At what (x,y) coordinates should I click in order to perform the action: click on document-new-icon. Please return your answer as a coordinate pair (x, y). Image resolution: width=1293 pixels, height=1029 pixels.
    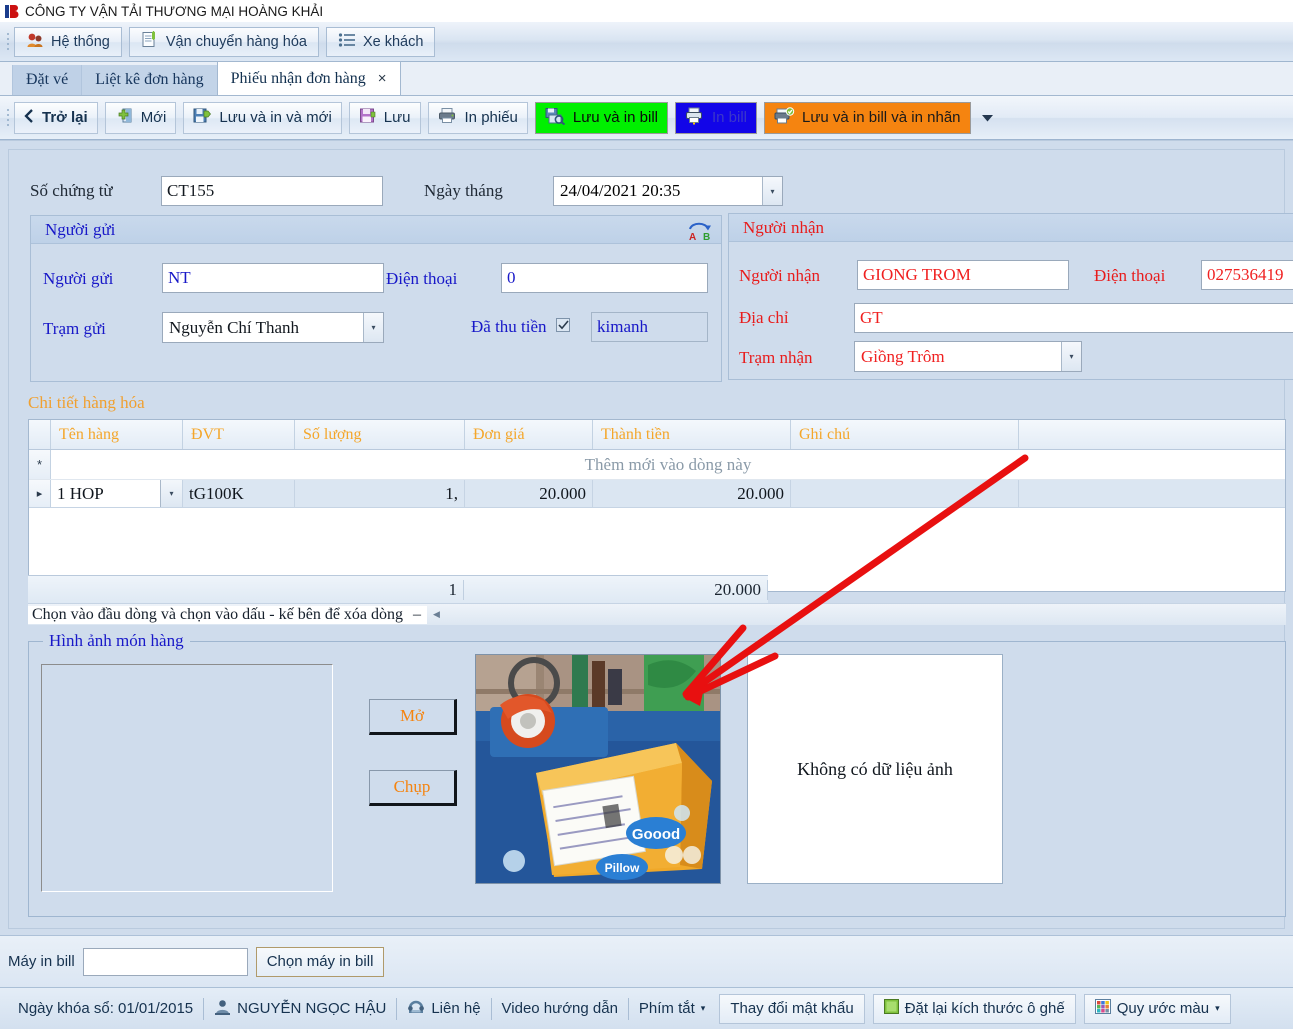
    Looking at the image, I should click on (150, 41).